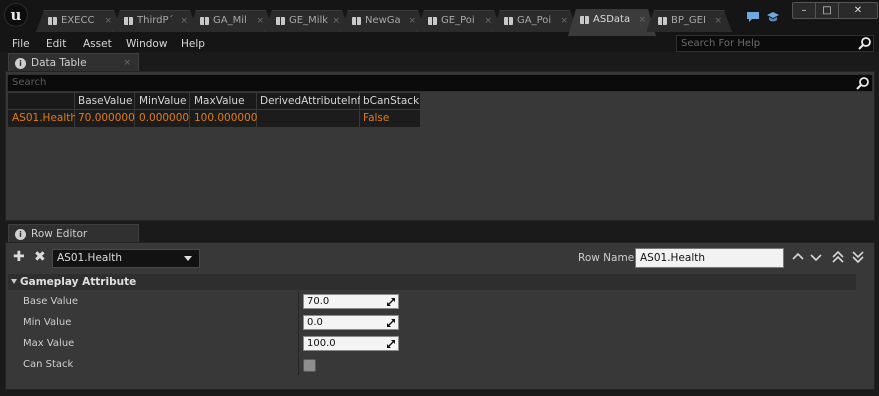 This screenshot has height=396, width=879. I want to click on editor-tab-ge-milk: GE_Milk ×, so click(307, 21).